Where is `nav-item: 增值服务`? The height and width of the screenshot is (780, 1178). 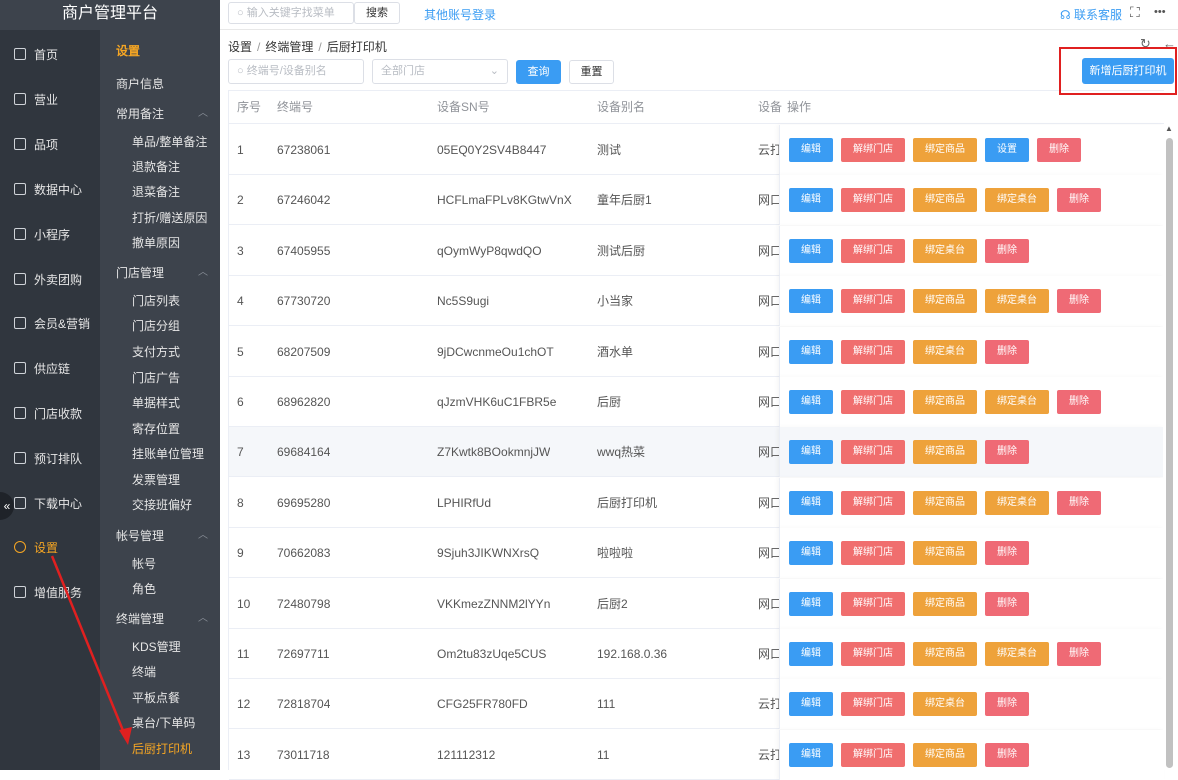
nav-item: 增值服务 is located at coordinates (50, 592).